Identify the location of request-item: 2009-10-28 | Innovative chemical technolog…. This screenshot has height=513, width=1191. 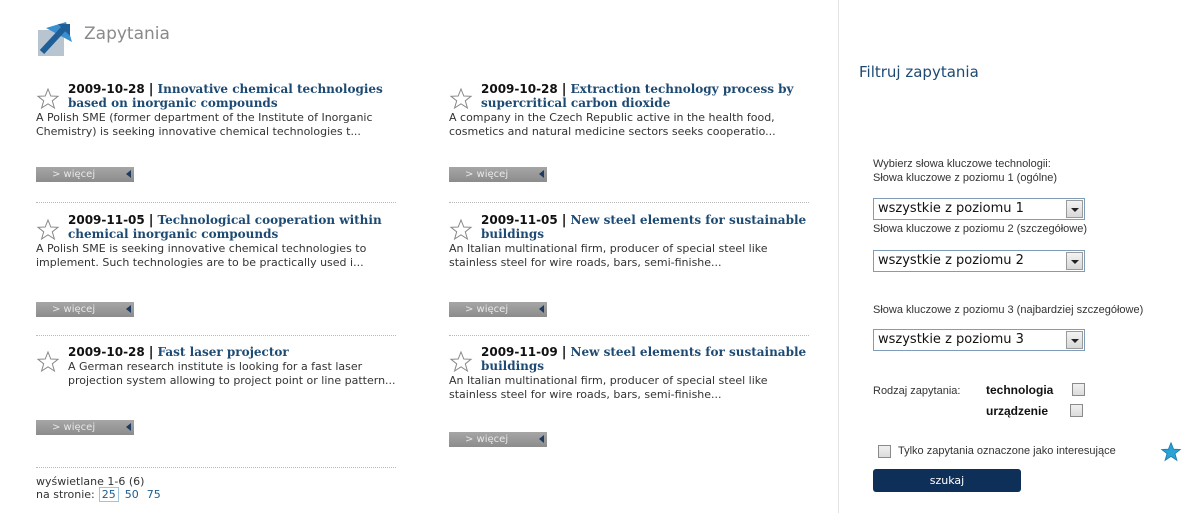
(216, 110).